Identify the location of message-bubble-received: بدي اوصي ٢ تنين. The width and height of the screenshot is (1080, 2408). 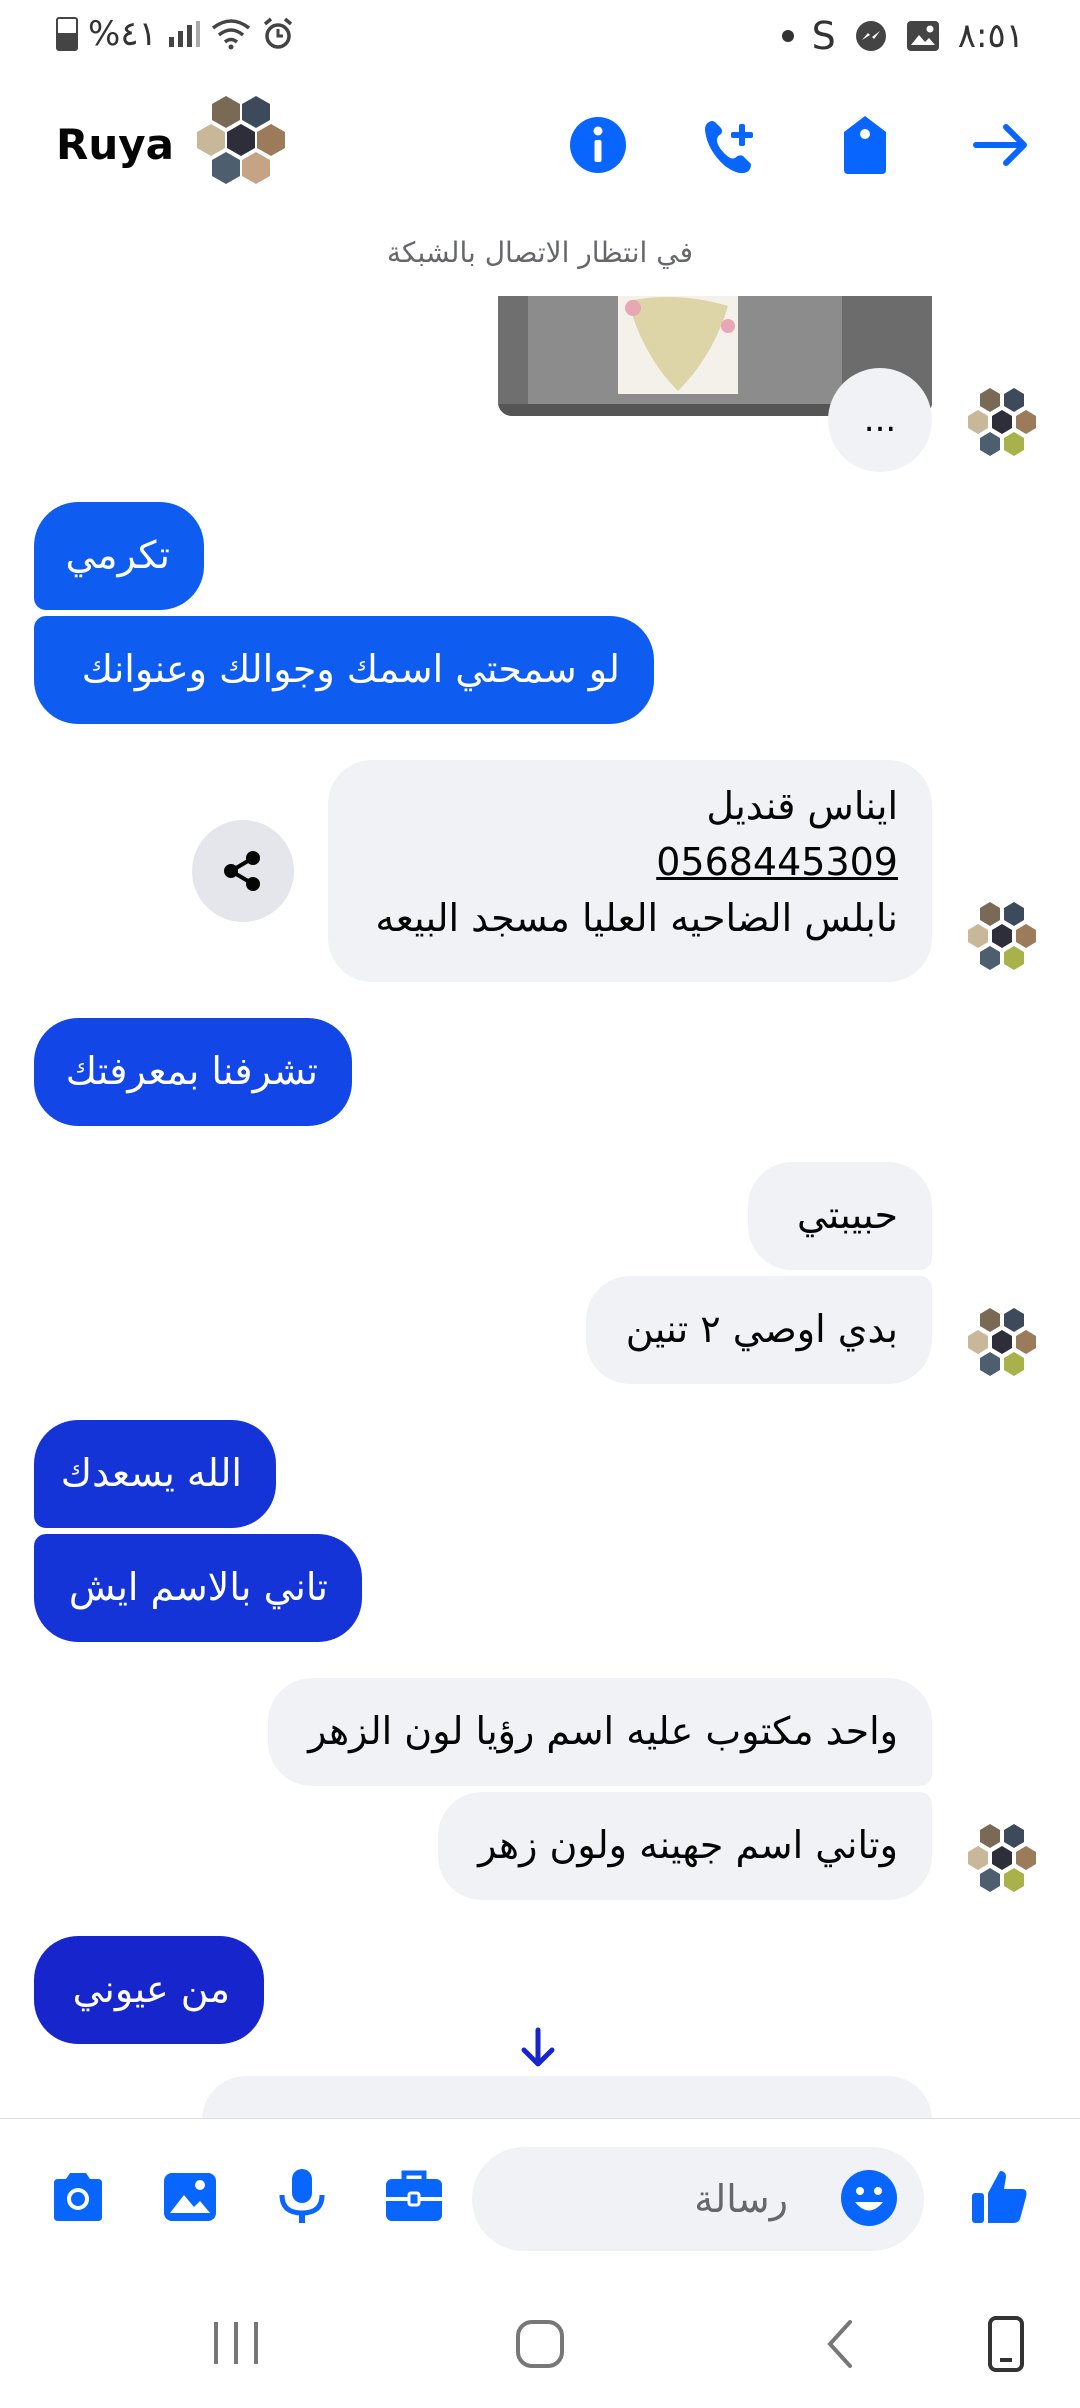
(759, 1330).